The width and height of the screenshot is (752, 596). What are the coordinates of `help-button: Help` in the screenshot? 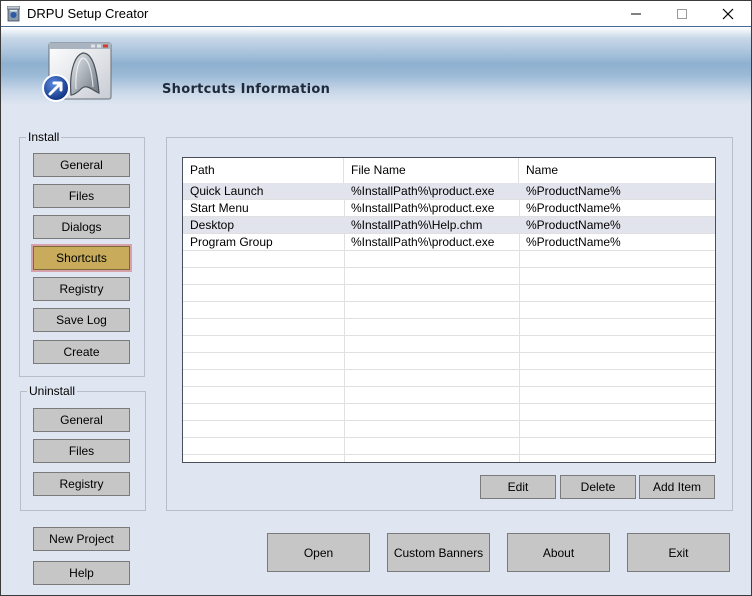 It's located at (81, 573).